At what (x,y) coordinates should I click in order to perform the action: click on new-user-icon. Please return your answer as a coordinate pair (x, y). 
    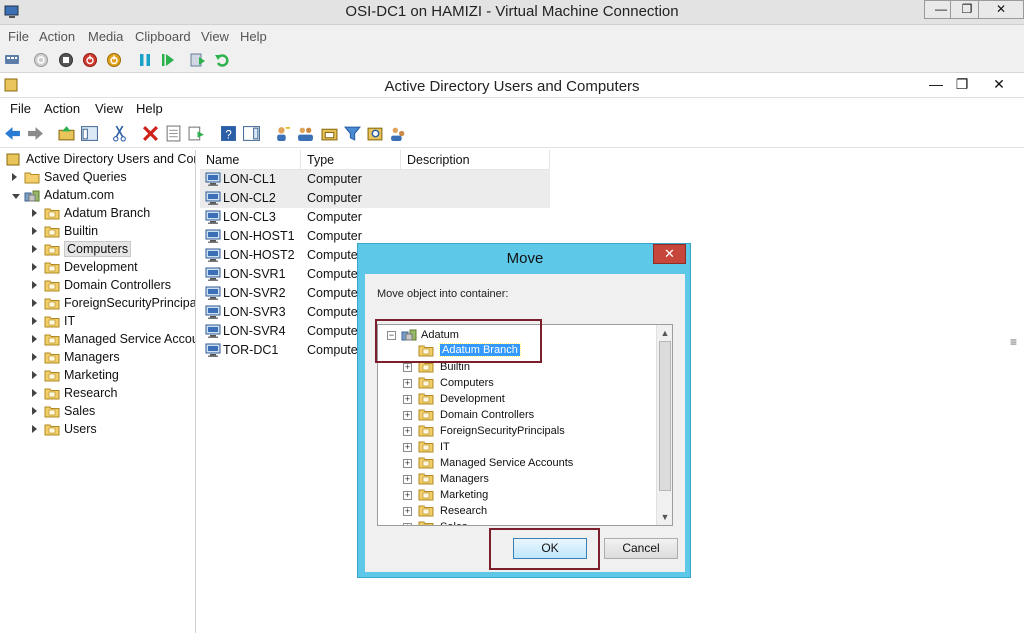
    Looking at the image, I should click on (282, 133).